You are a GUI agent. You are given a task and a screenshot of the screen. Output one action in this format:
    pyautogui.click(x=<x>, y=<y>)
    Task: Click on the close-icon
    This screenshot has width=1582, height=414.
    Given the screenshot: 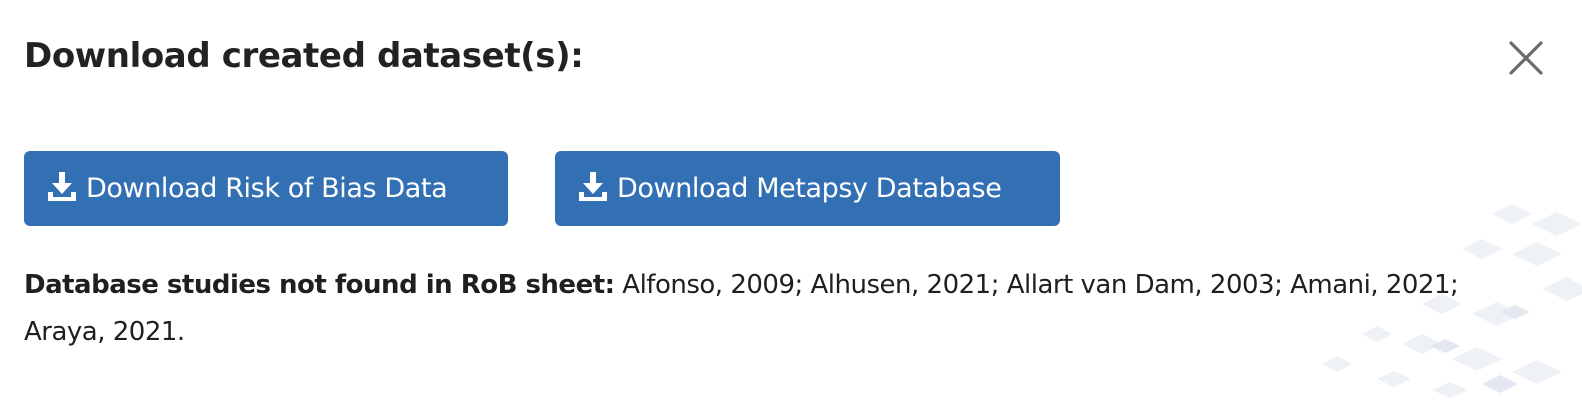 What is the action you would take?
    pyautogui.click(x=1526, y=58)
    